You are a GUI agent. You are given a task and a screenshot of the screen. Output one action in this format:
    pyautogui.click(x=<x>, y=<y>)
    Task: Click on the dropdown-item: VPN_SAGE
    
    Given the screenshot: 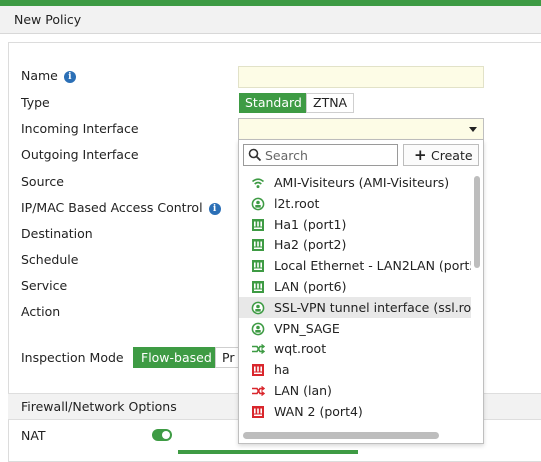 What is the action you would take?
    pyautogui.click(x=355, y=328)
    